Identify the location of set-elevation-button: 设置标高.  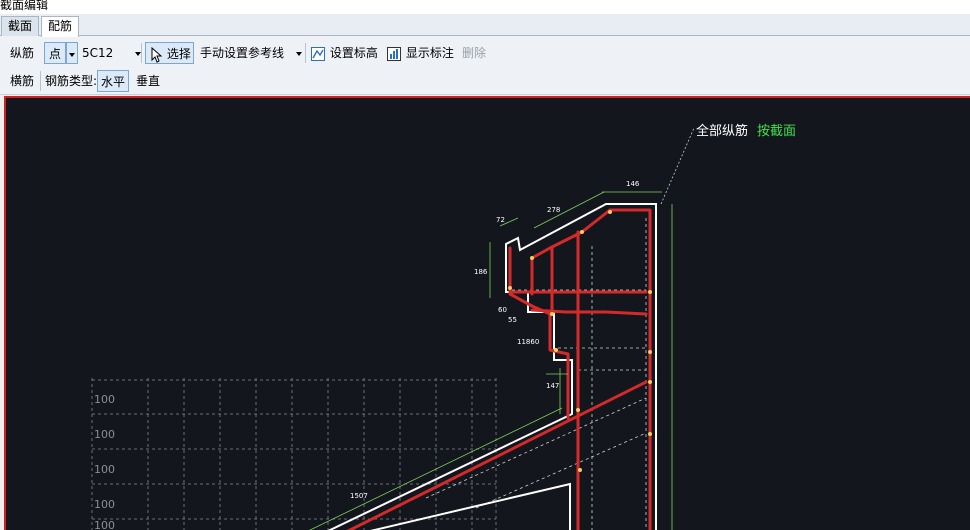
(344, 53).